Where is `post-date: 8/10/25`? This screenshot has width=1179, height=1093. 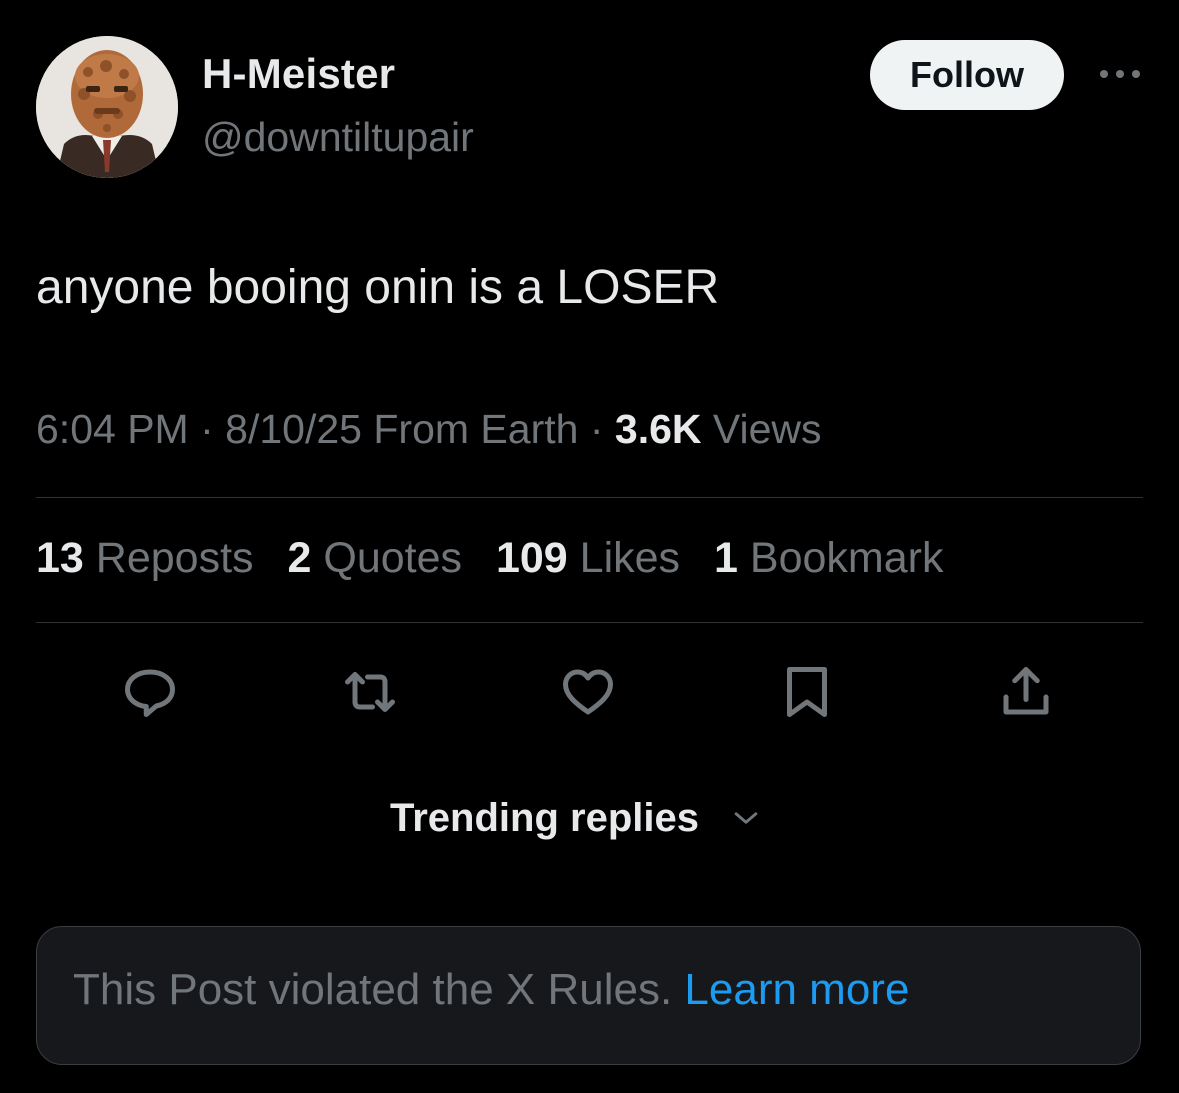
post-date: 8/10/25 is located at coordinates (293, 429).